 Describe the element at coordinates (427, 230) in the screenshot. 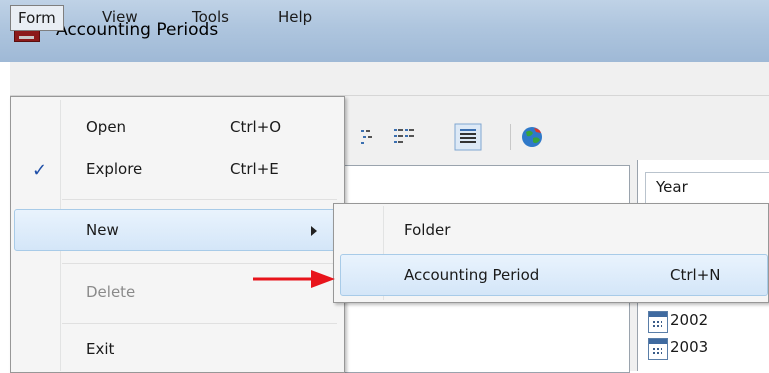

I see `menu-item-folder: Folder` at that location.